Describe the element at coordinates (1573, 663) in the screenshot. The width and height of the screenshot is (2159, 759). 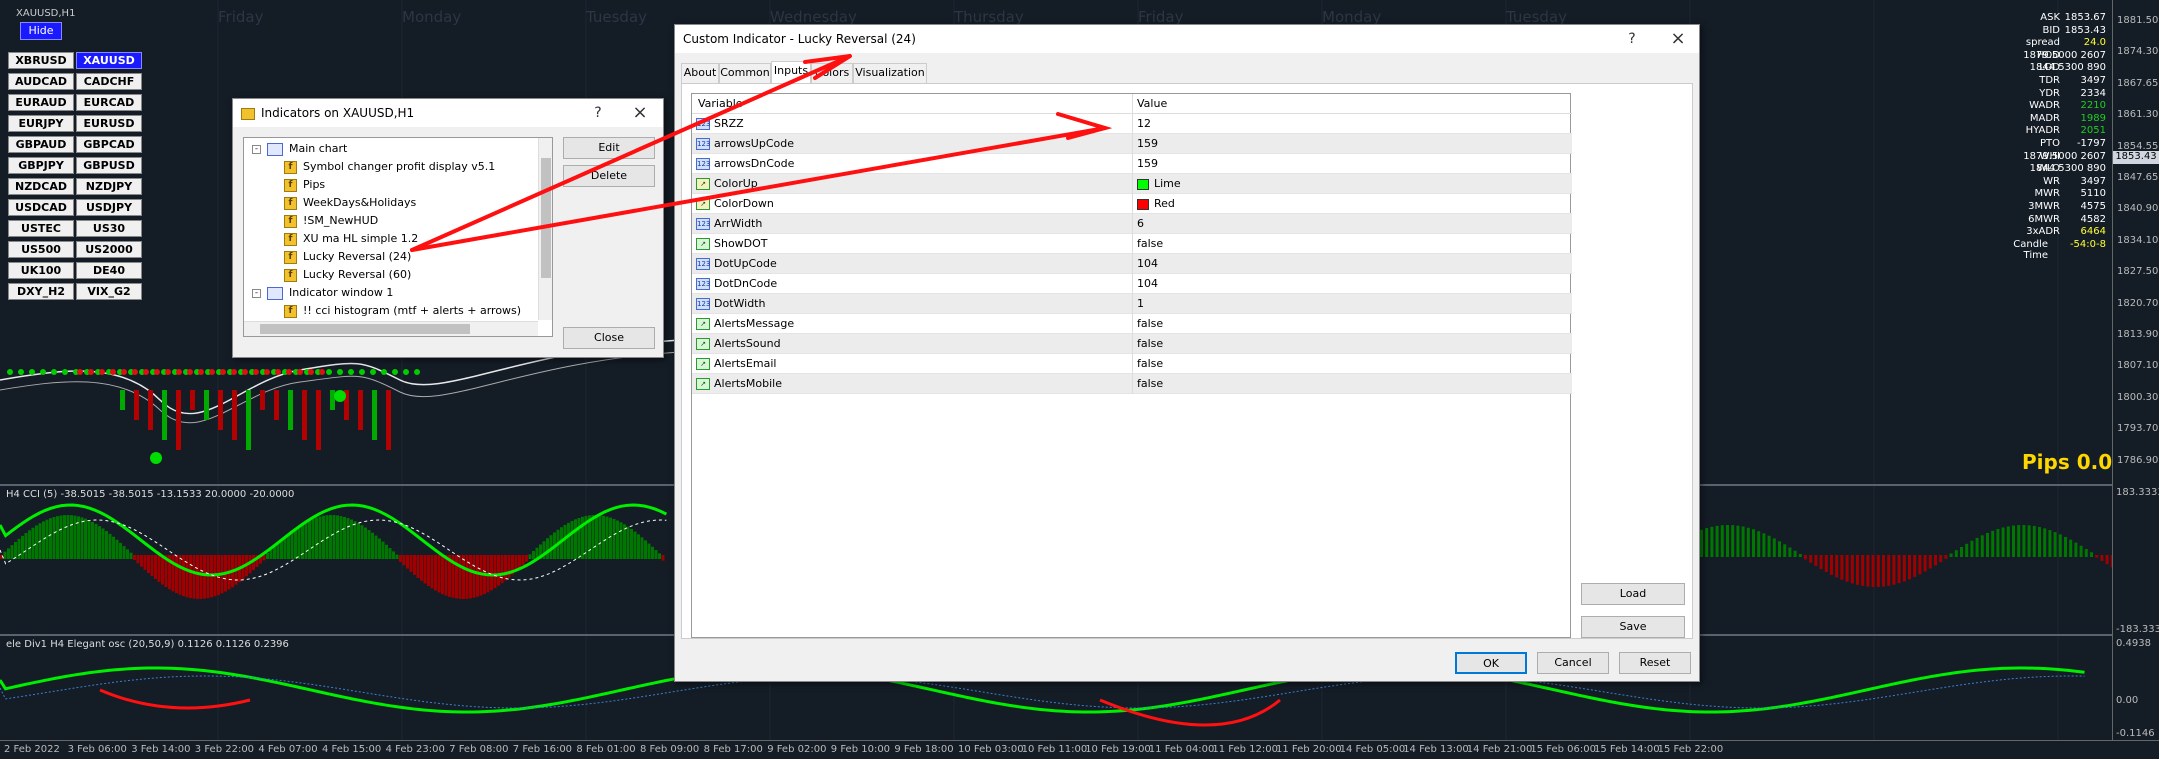
I see `cancel-button: Cancel` at that location.